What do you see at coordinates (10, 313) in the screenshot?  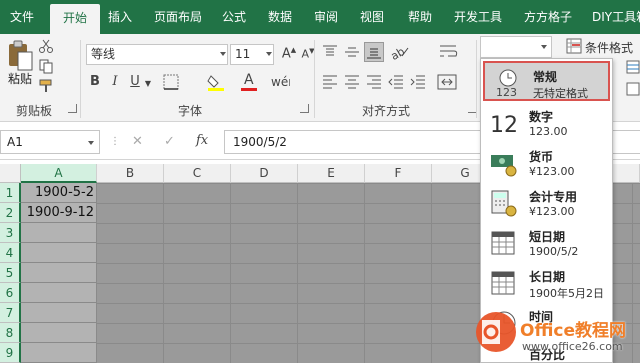 I see `row-header-7: 7` at bounding box center [10, 313].